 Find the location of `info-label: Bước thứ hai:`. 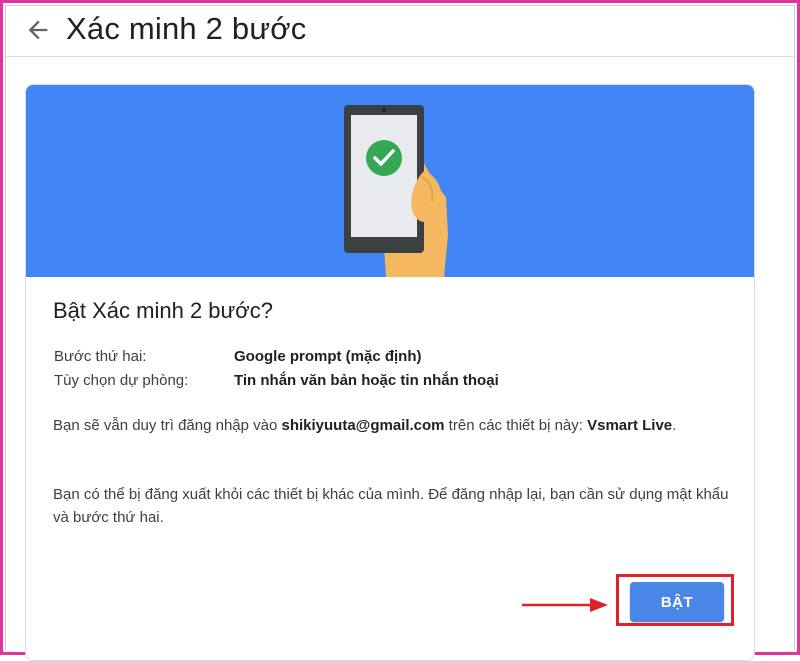

info-label: Bước thứ hai: is located at coordinates (144, 356).